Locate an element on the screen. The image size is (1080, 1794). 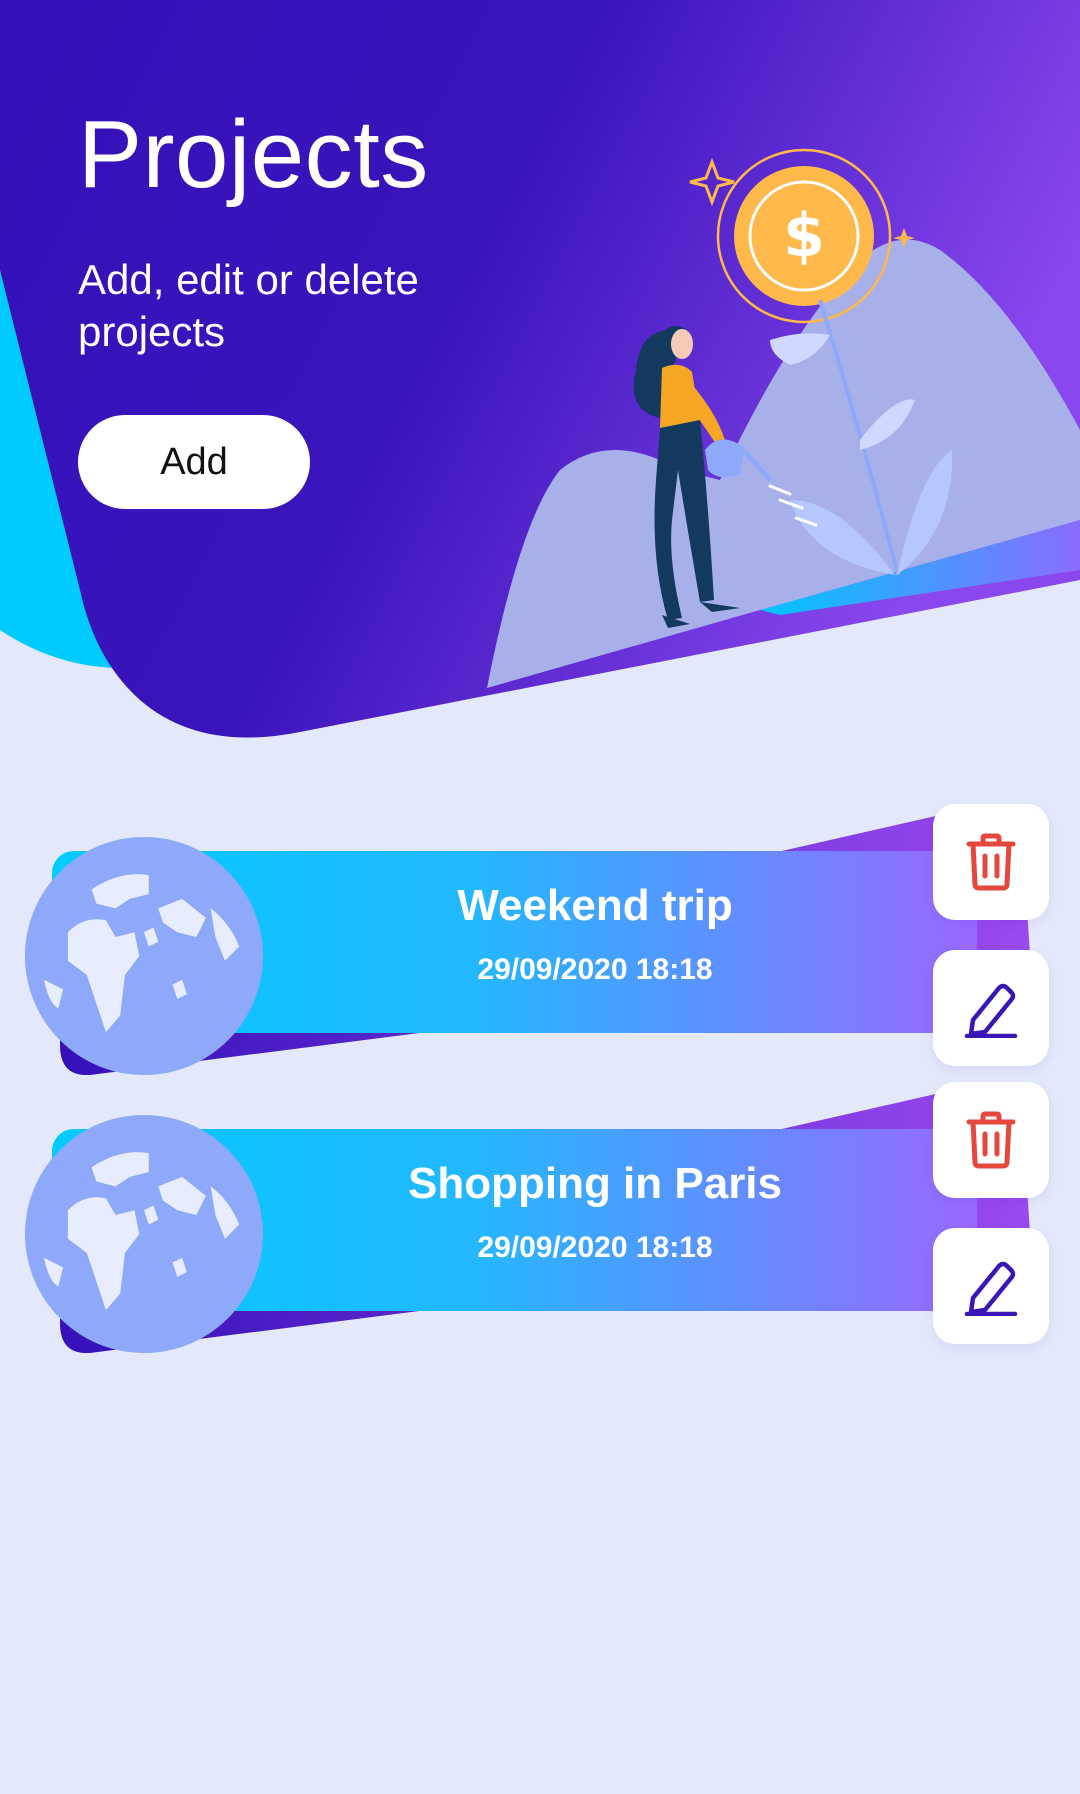
add-project-button: Add is located at coordinates (194, 462).